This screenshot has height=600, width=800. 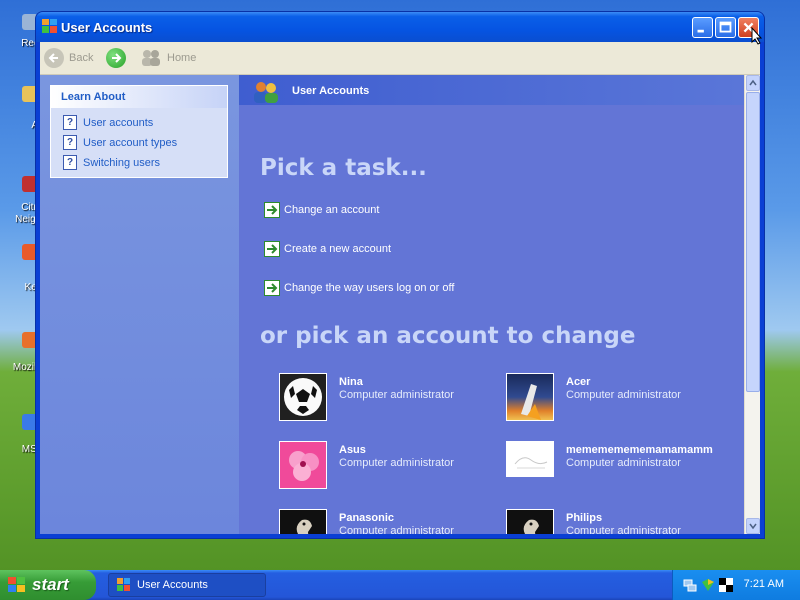 I want to click on task-label: Change an account, so click(x=332, y=210).